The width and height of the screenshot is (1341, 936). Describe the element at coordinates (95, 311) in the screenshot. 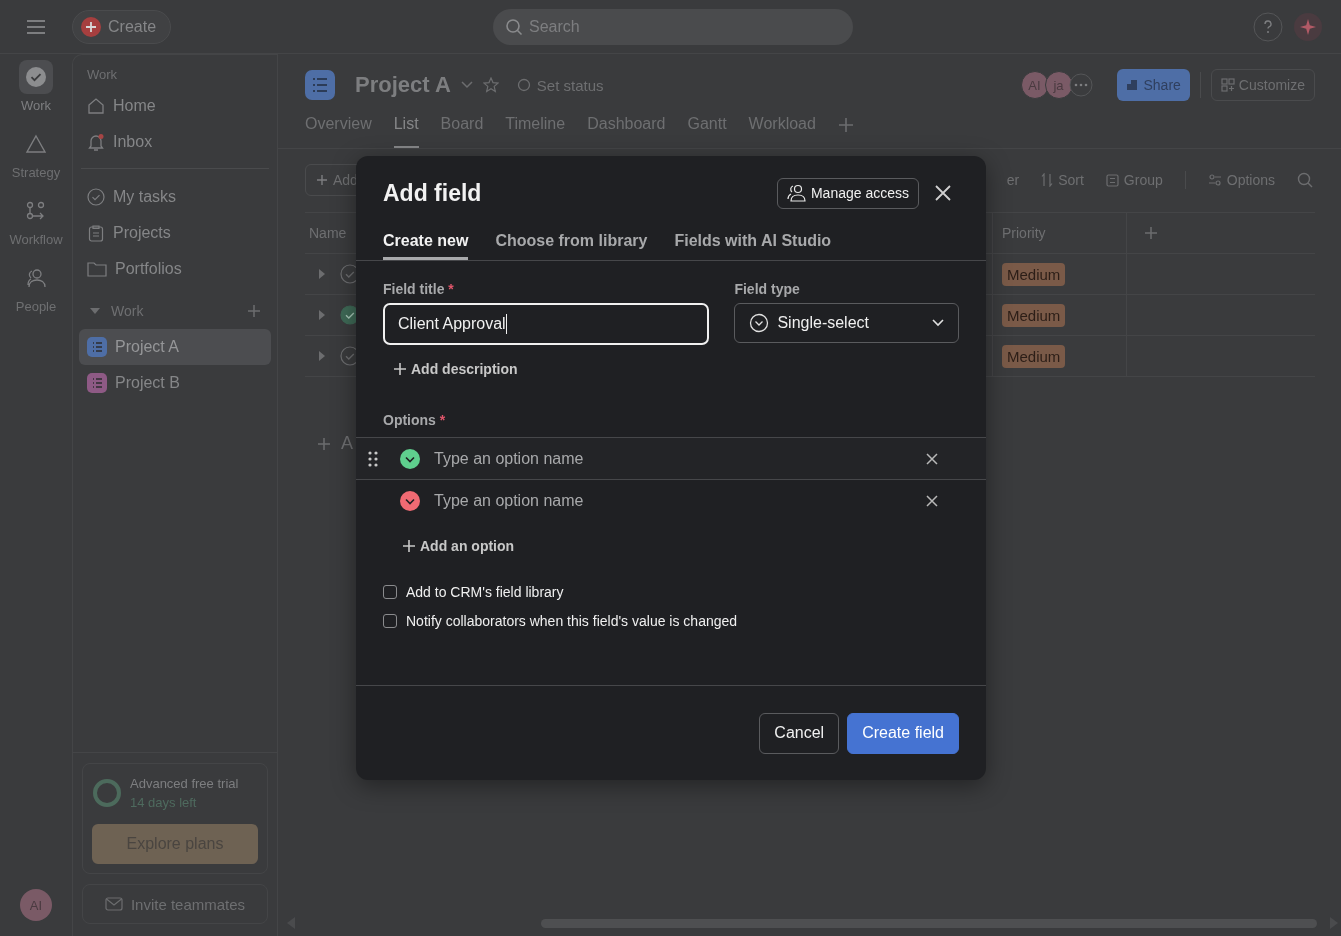

I see `caret-icon` at that location.